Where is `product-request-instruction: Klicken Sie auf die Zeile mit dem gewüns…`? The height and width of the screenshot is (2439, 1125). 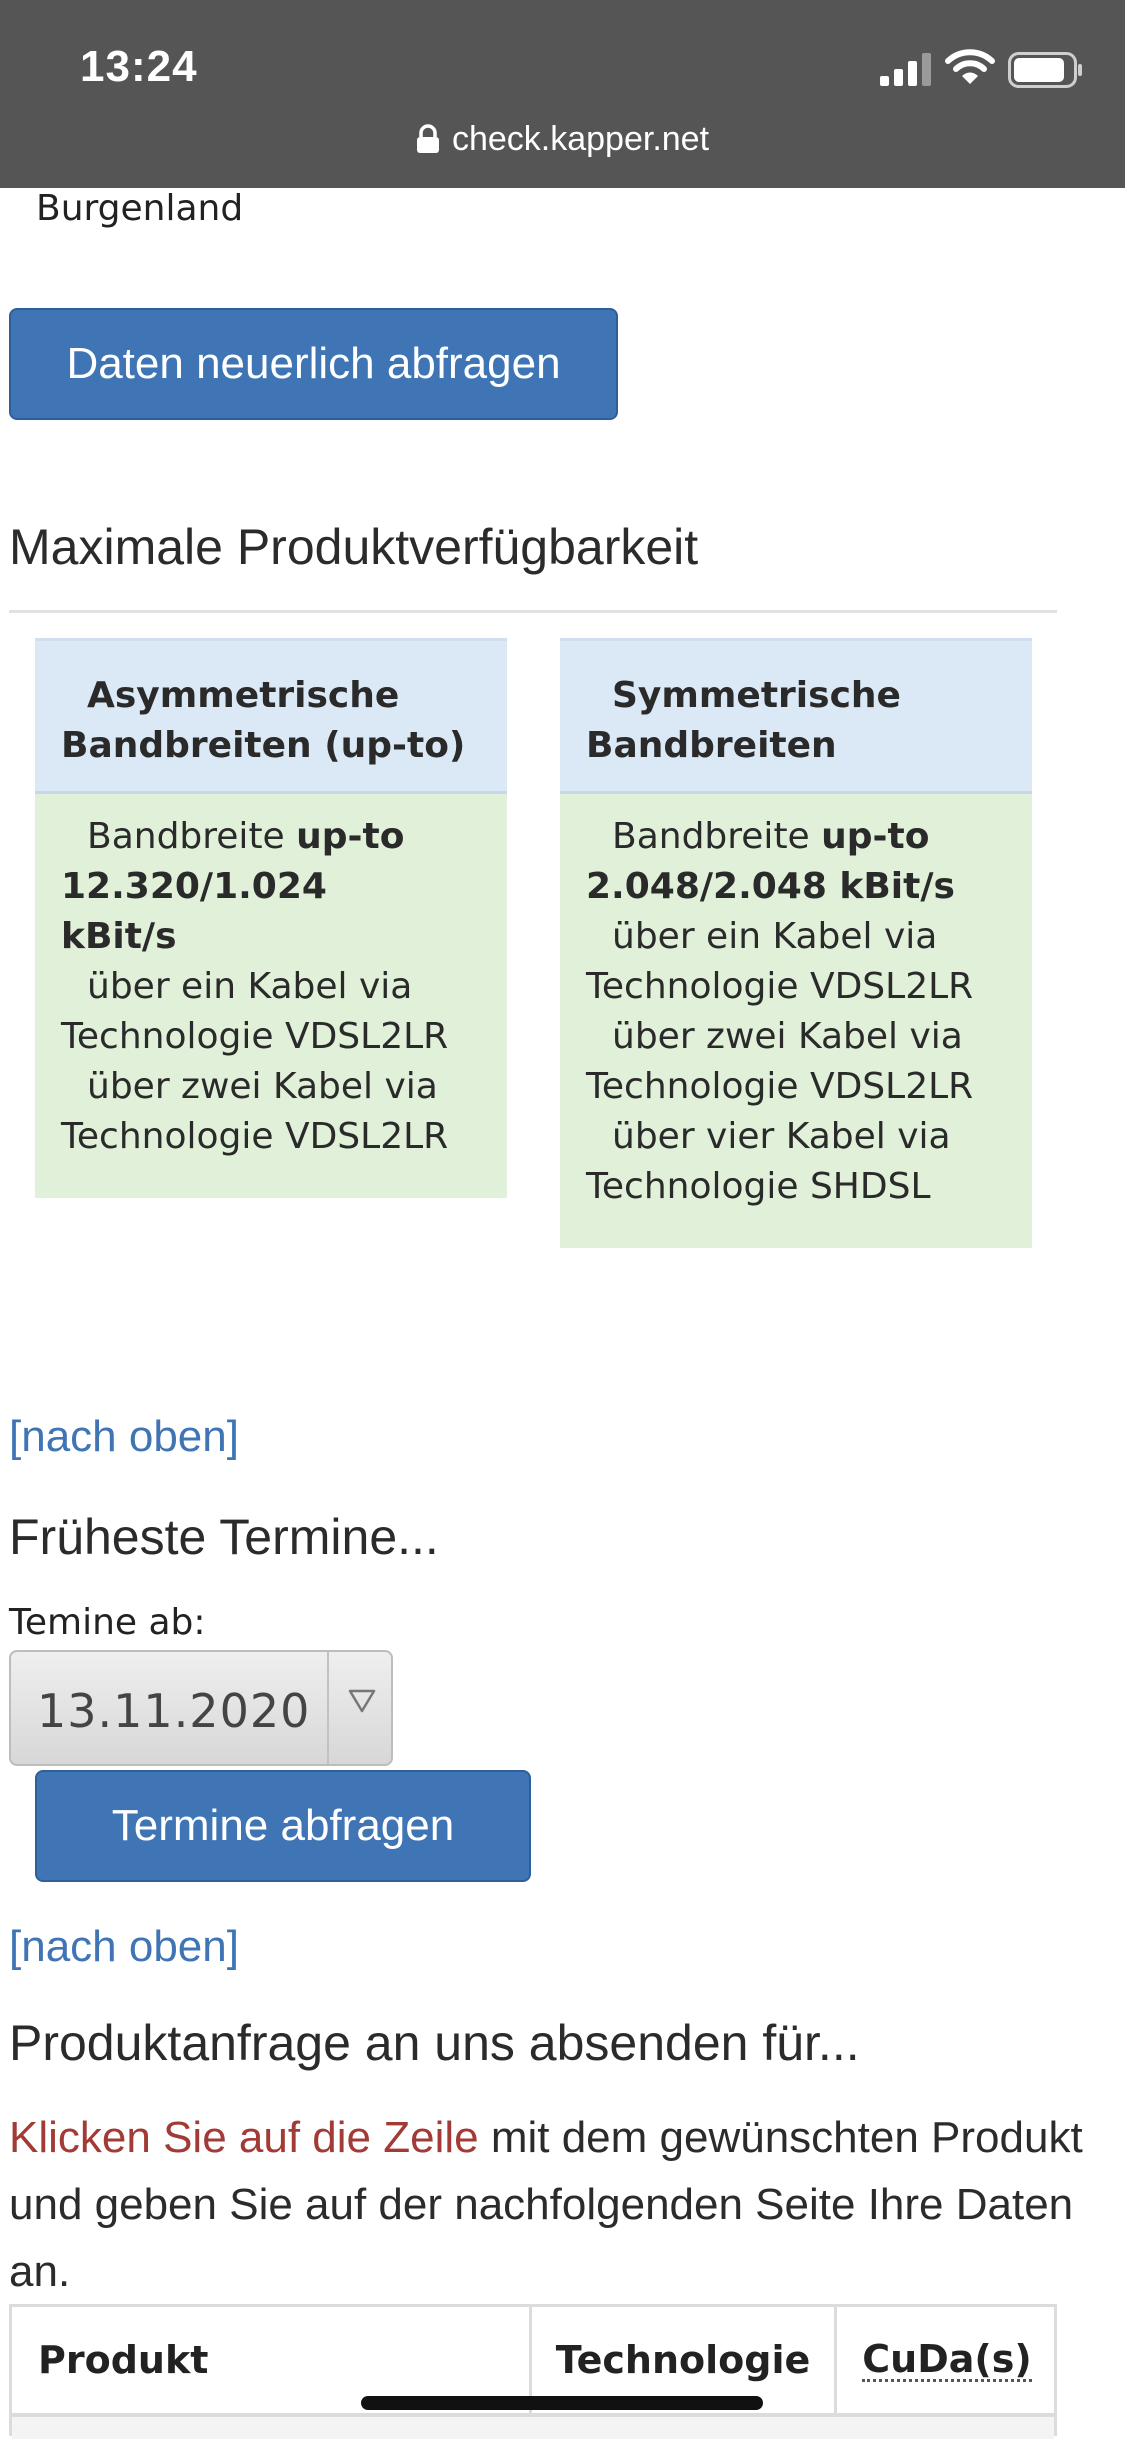 product-request-instruction: Klicken Sie auf die Zeile mit dem gewüns… is located at coordinates (549, 2204).